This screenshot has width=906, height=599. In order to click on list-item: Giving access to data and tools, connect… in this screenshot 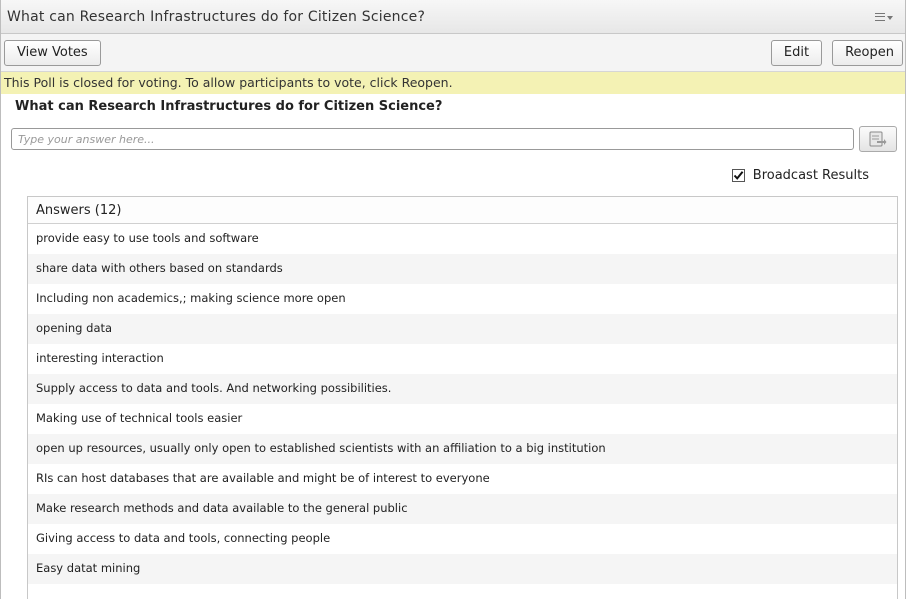, I will do `click(462, 539)`.